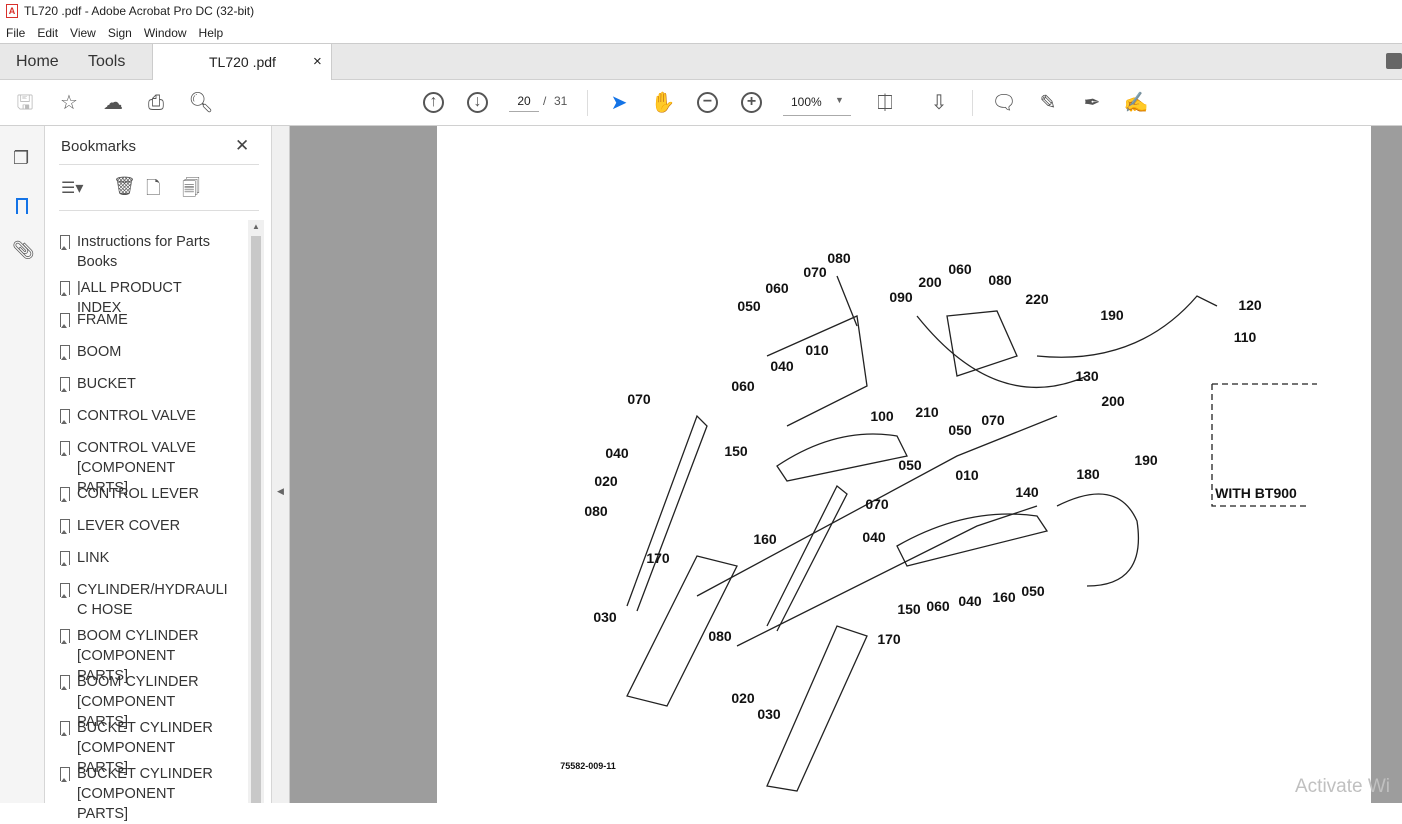 This screenshot has height=824, width=1402. I want to click on bookmark-item: BUCKET CYLINDER [COMPONENT PARTS], so click(143, 794).